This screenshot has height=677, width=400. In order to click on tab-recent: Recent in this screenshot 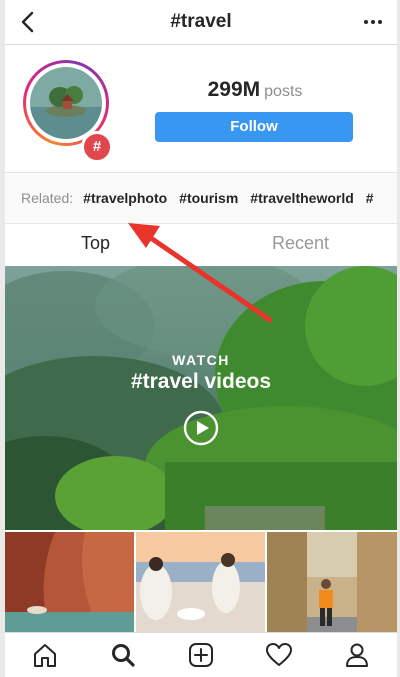, I will do `click(300, 243)`.